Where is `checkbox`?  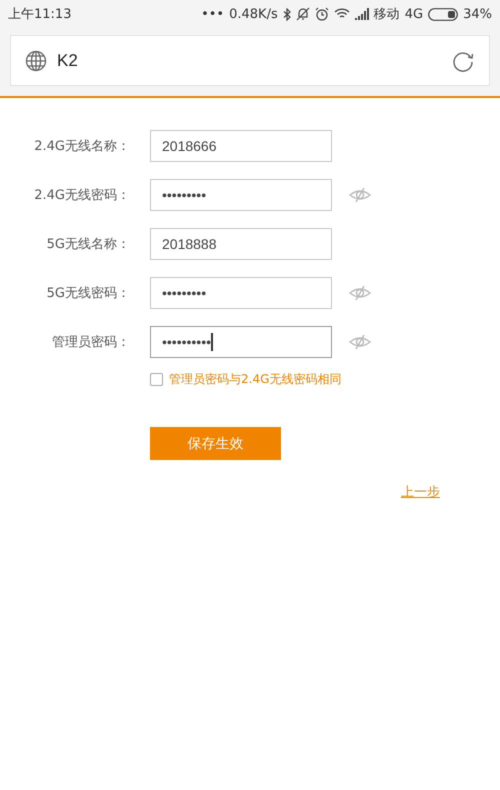
checkbox is located at coordinates (156, 379).